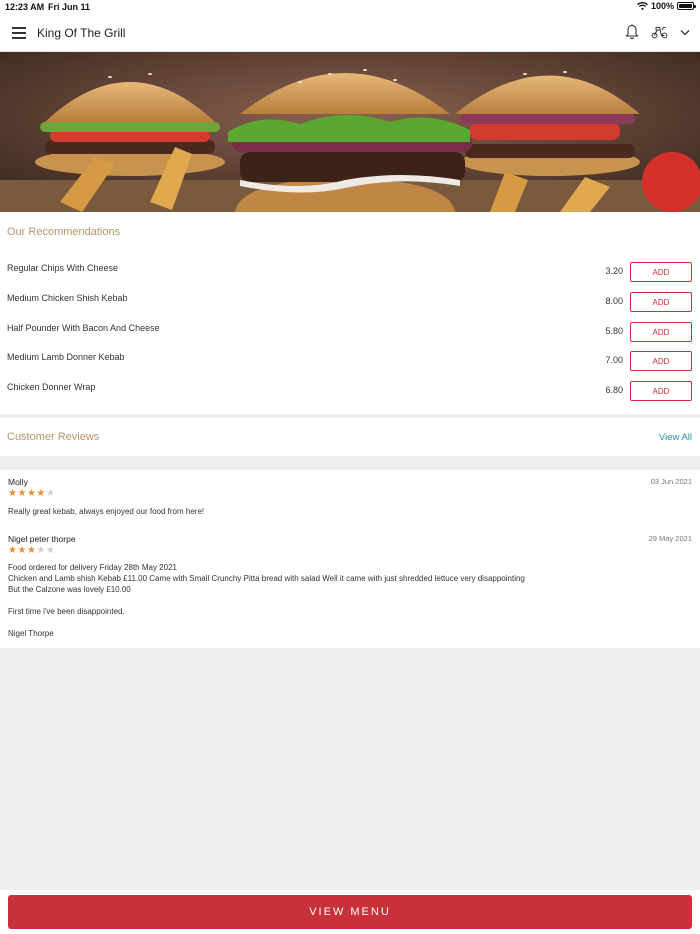 Image resolution: width=700 pixels, height=934 pixels. Describe the element at coordinates (350, 393) in the screenshot. I see `recommendation-row: Chicken Donner Wrap 6.80 ADD` at that location.